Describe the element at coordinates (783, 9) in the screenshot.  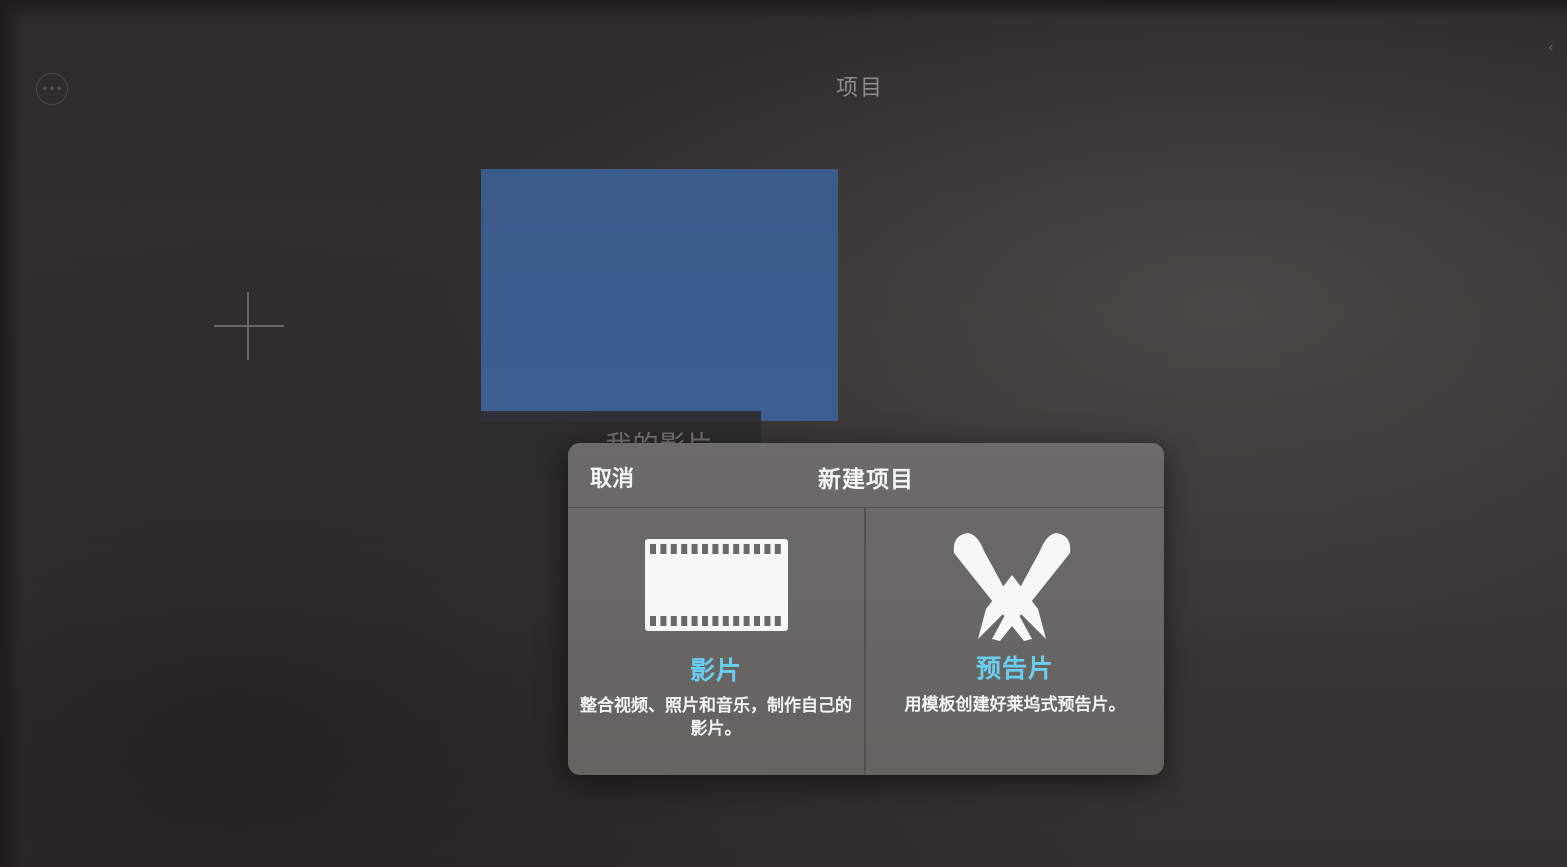
I see `top-edge` at that location.